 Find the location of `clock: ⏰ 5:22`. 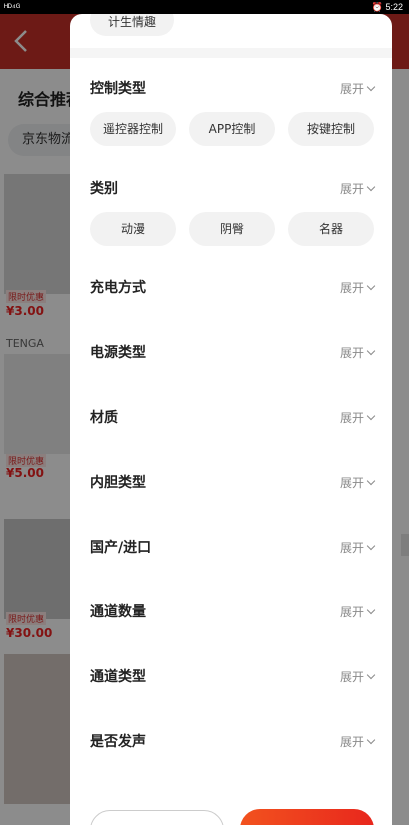

clock: ⏰ 5:22 is located at coordinates (387, 7).